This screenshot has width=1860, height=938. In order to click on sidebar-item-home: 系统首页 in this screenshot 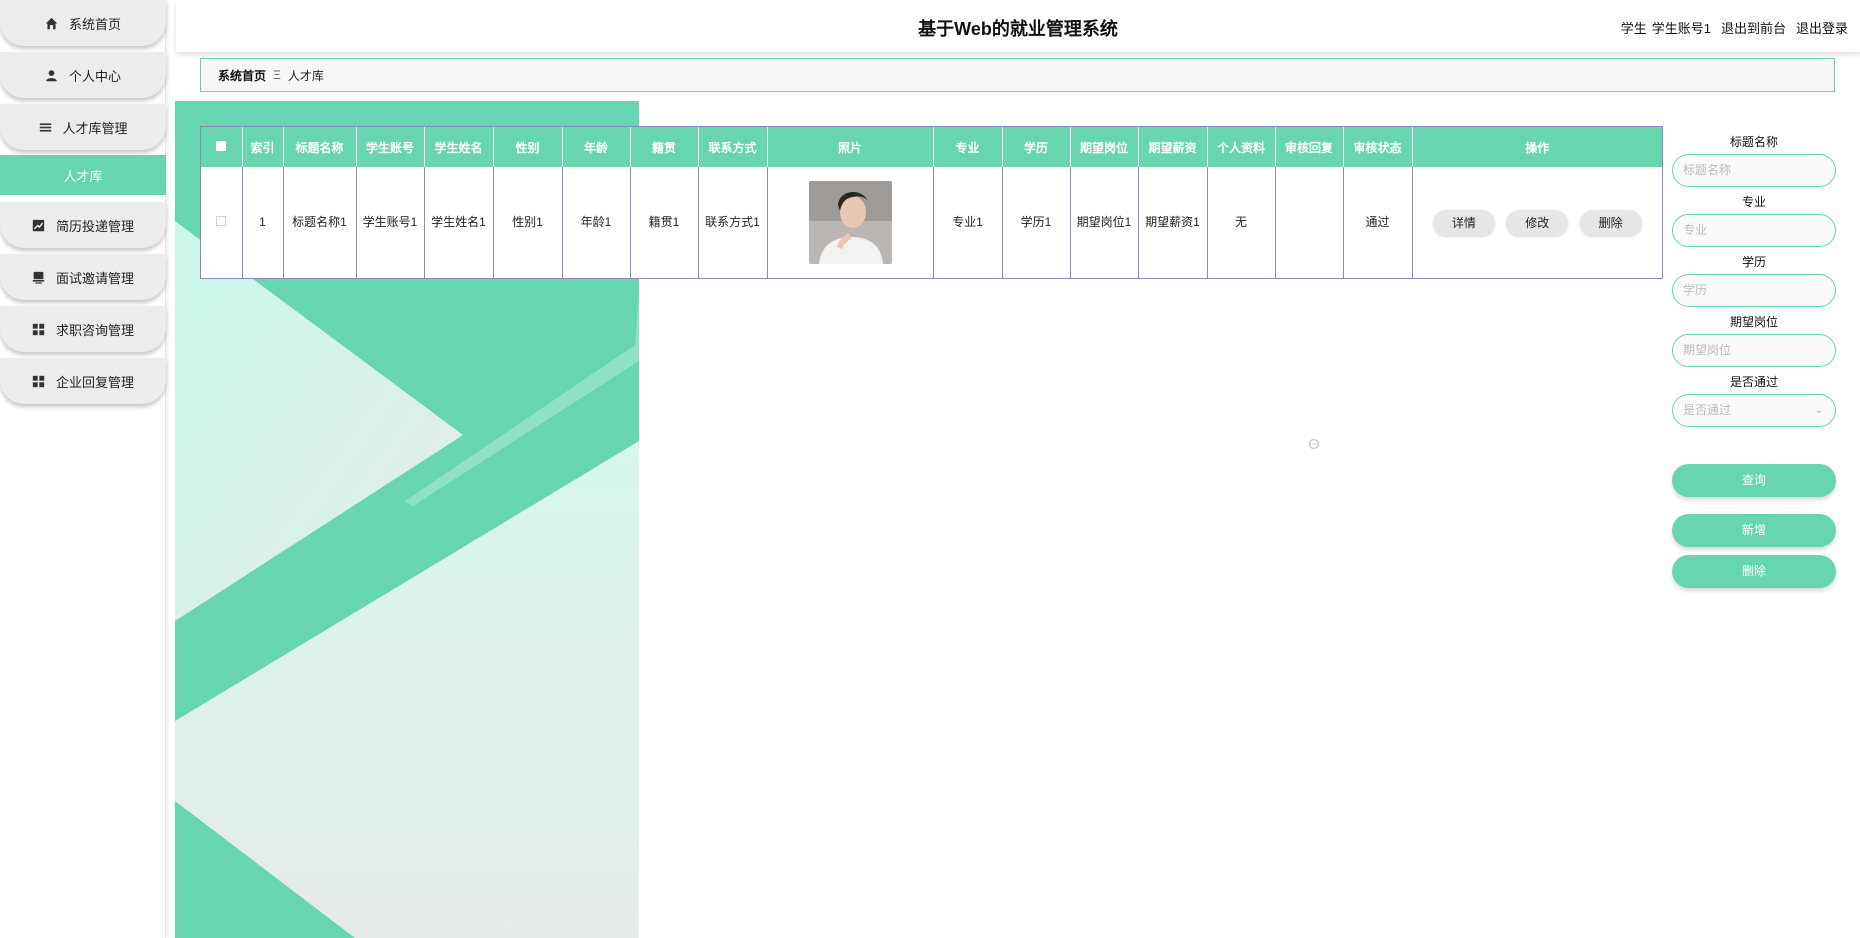, I will do `click(83, 23)`.